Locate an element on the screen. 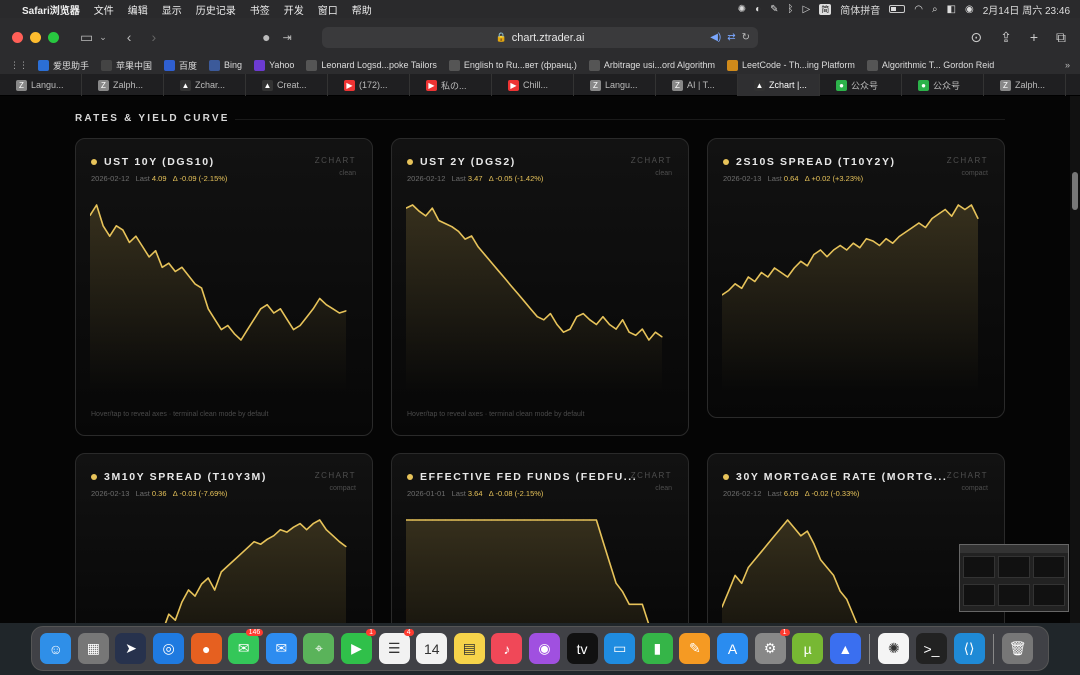 The image size is (1080, 675). chatgpt-icon: ✺ is located at coordinates (894, 648).